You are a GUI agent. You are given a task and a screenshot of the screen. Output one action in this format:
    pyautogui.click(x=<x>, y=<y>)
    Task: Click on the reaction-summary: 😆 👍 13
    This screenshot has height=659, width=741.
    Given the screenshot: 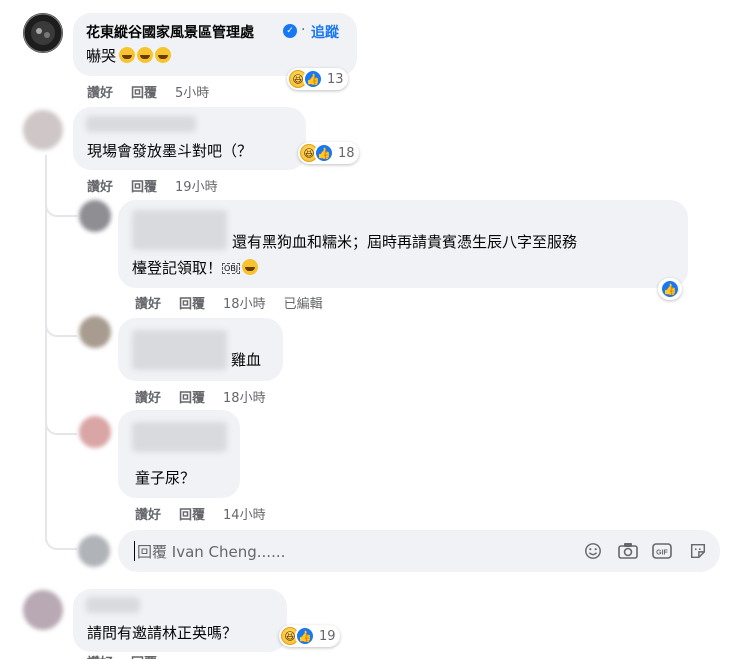 What is the action you would take?
    pyautogui.click(x=317, y=79)
    